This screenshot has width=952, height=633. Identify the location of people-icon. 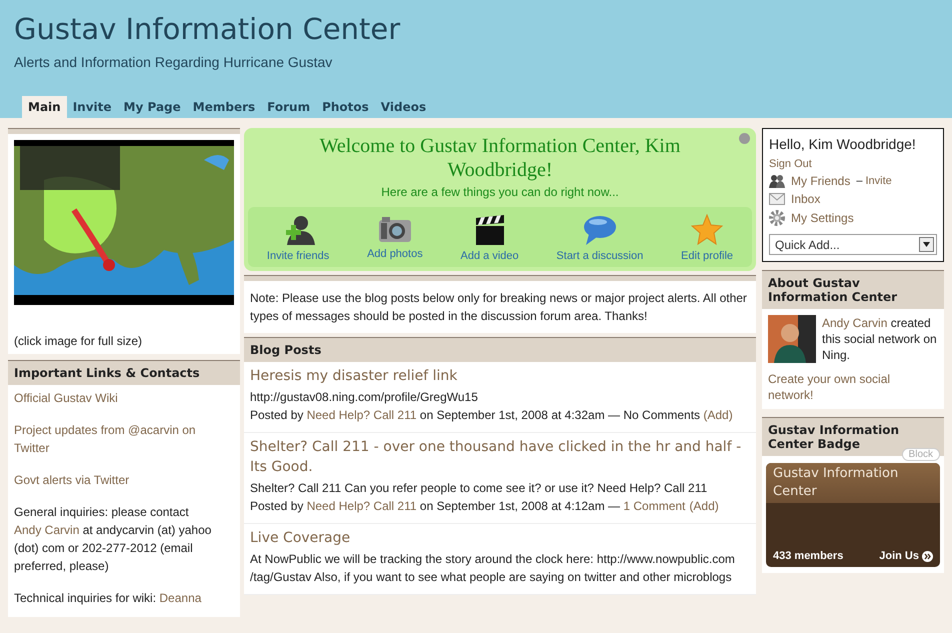
(777, 181).